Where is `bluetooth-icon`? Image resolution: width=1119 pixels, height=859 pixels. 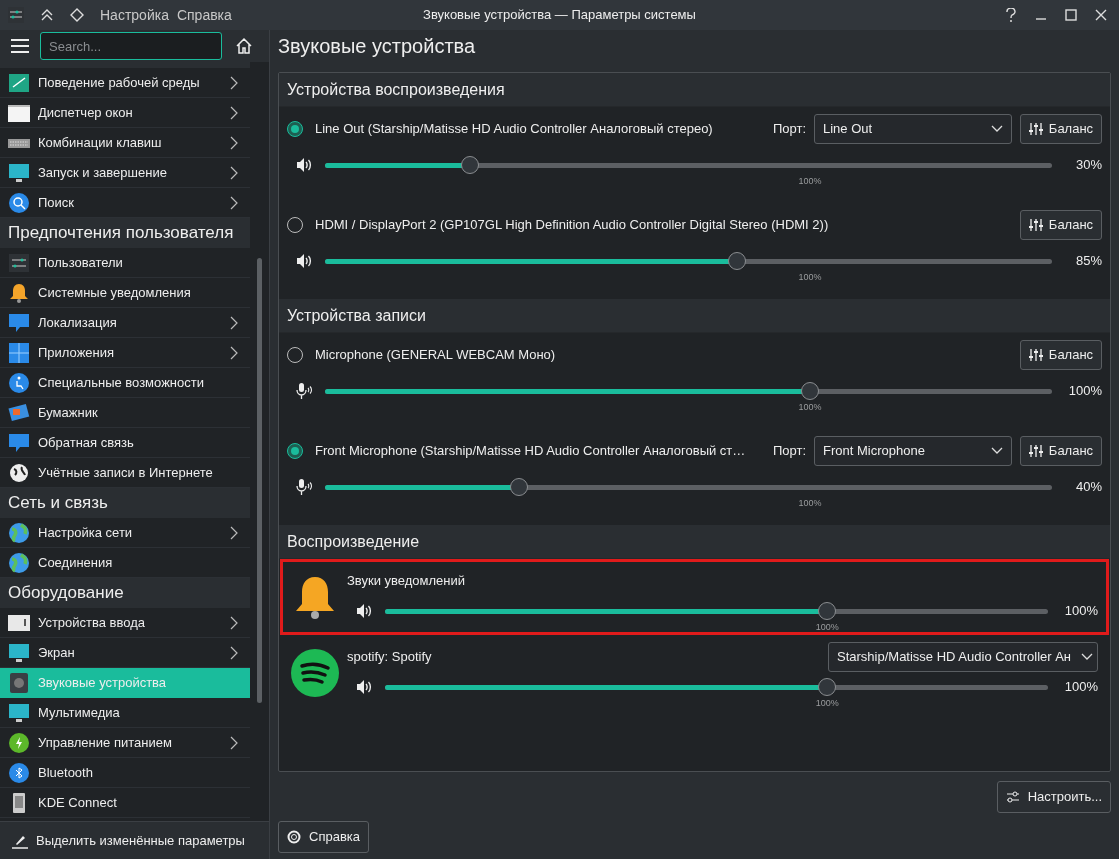 bluetooth-icon is located at coordinates (19, 772).